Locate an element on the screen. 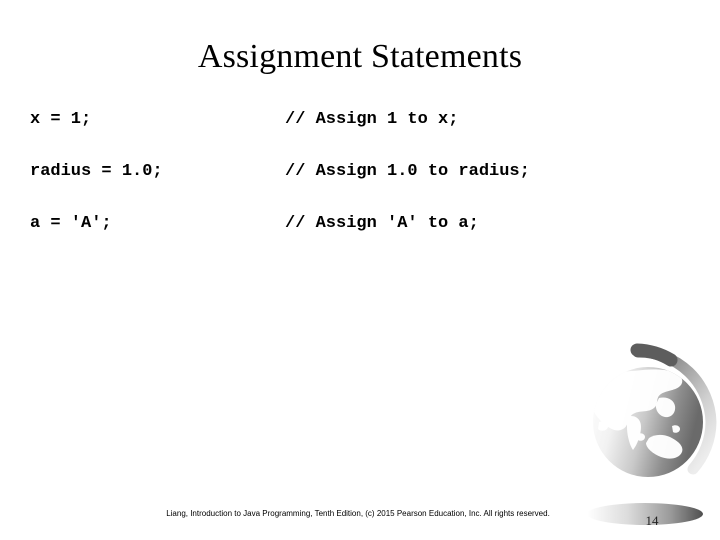  globe-icon is located at coordinates (647, 439).